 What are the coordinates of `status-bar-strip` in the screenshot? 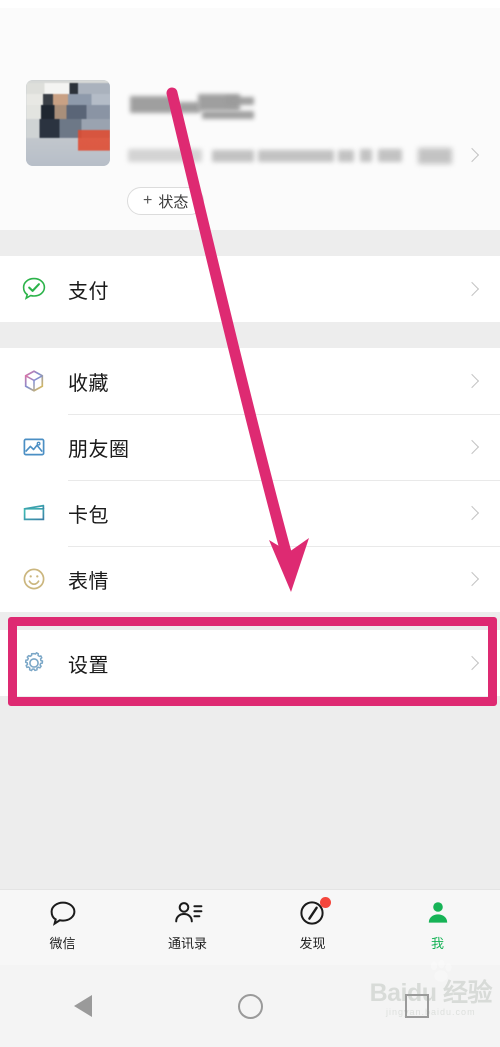 It's located at (250, 4).